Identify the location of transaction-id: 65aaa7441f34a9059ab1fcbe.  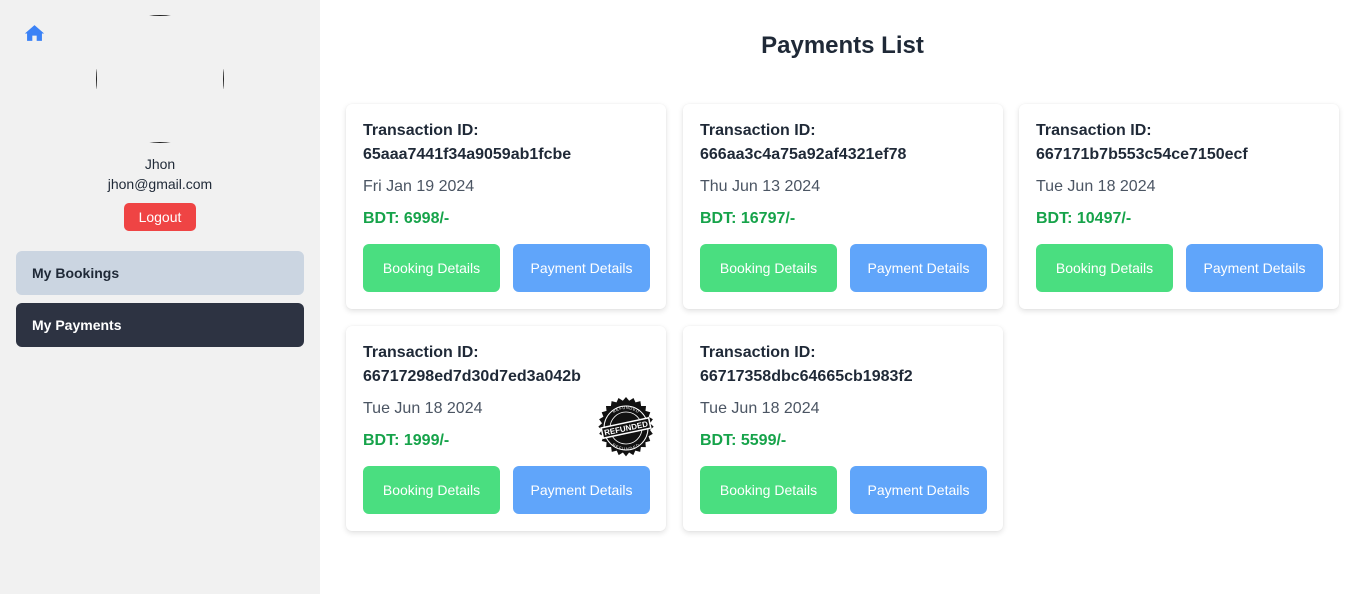
(467, 154).